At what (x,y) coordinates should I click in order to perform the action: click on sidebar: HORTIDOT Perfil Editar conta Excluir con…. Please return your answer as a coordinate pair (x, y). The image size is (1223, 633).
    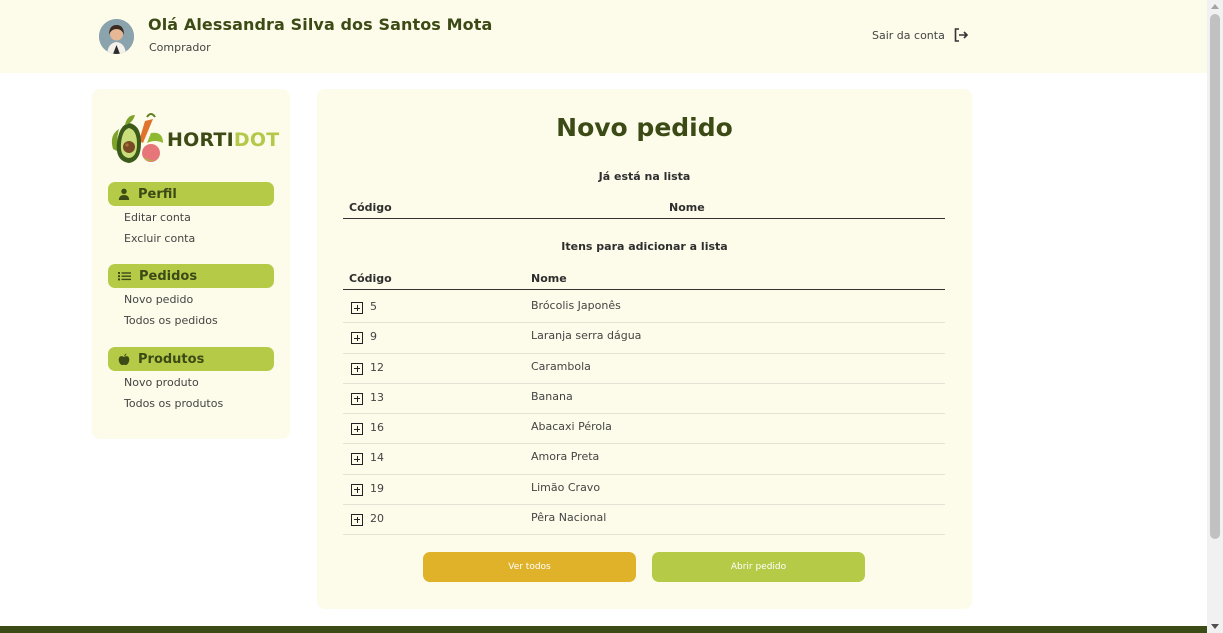
    Looking at the image, I should click on (191, 264).